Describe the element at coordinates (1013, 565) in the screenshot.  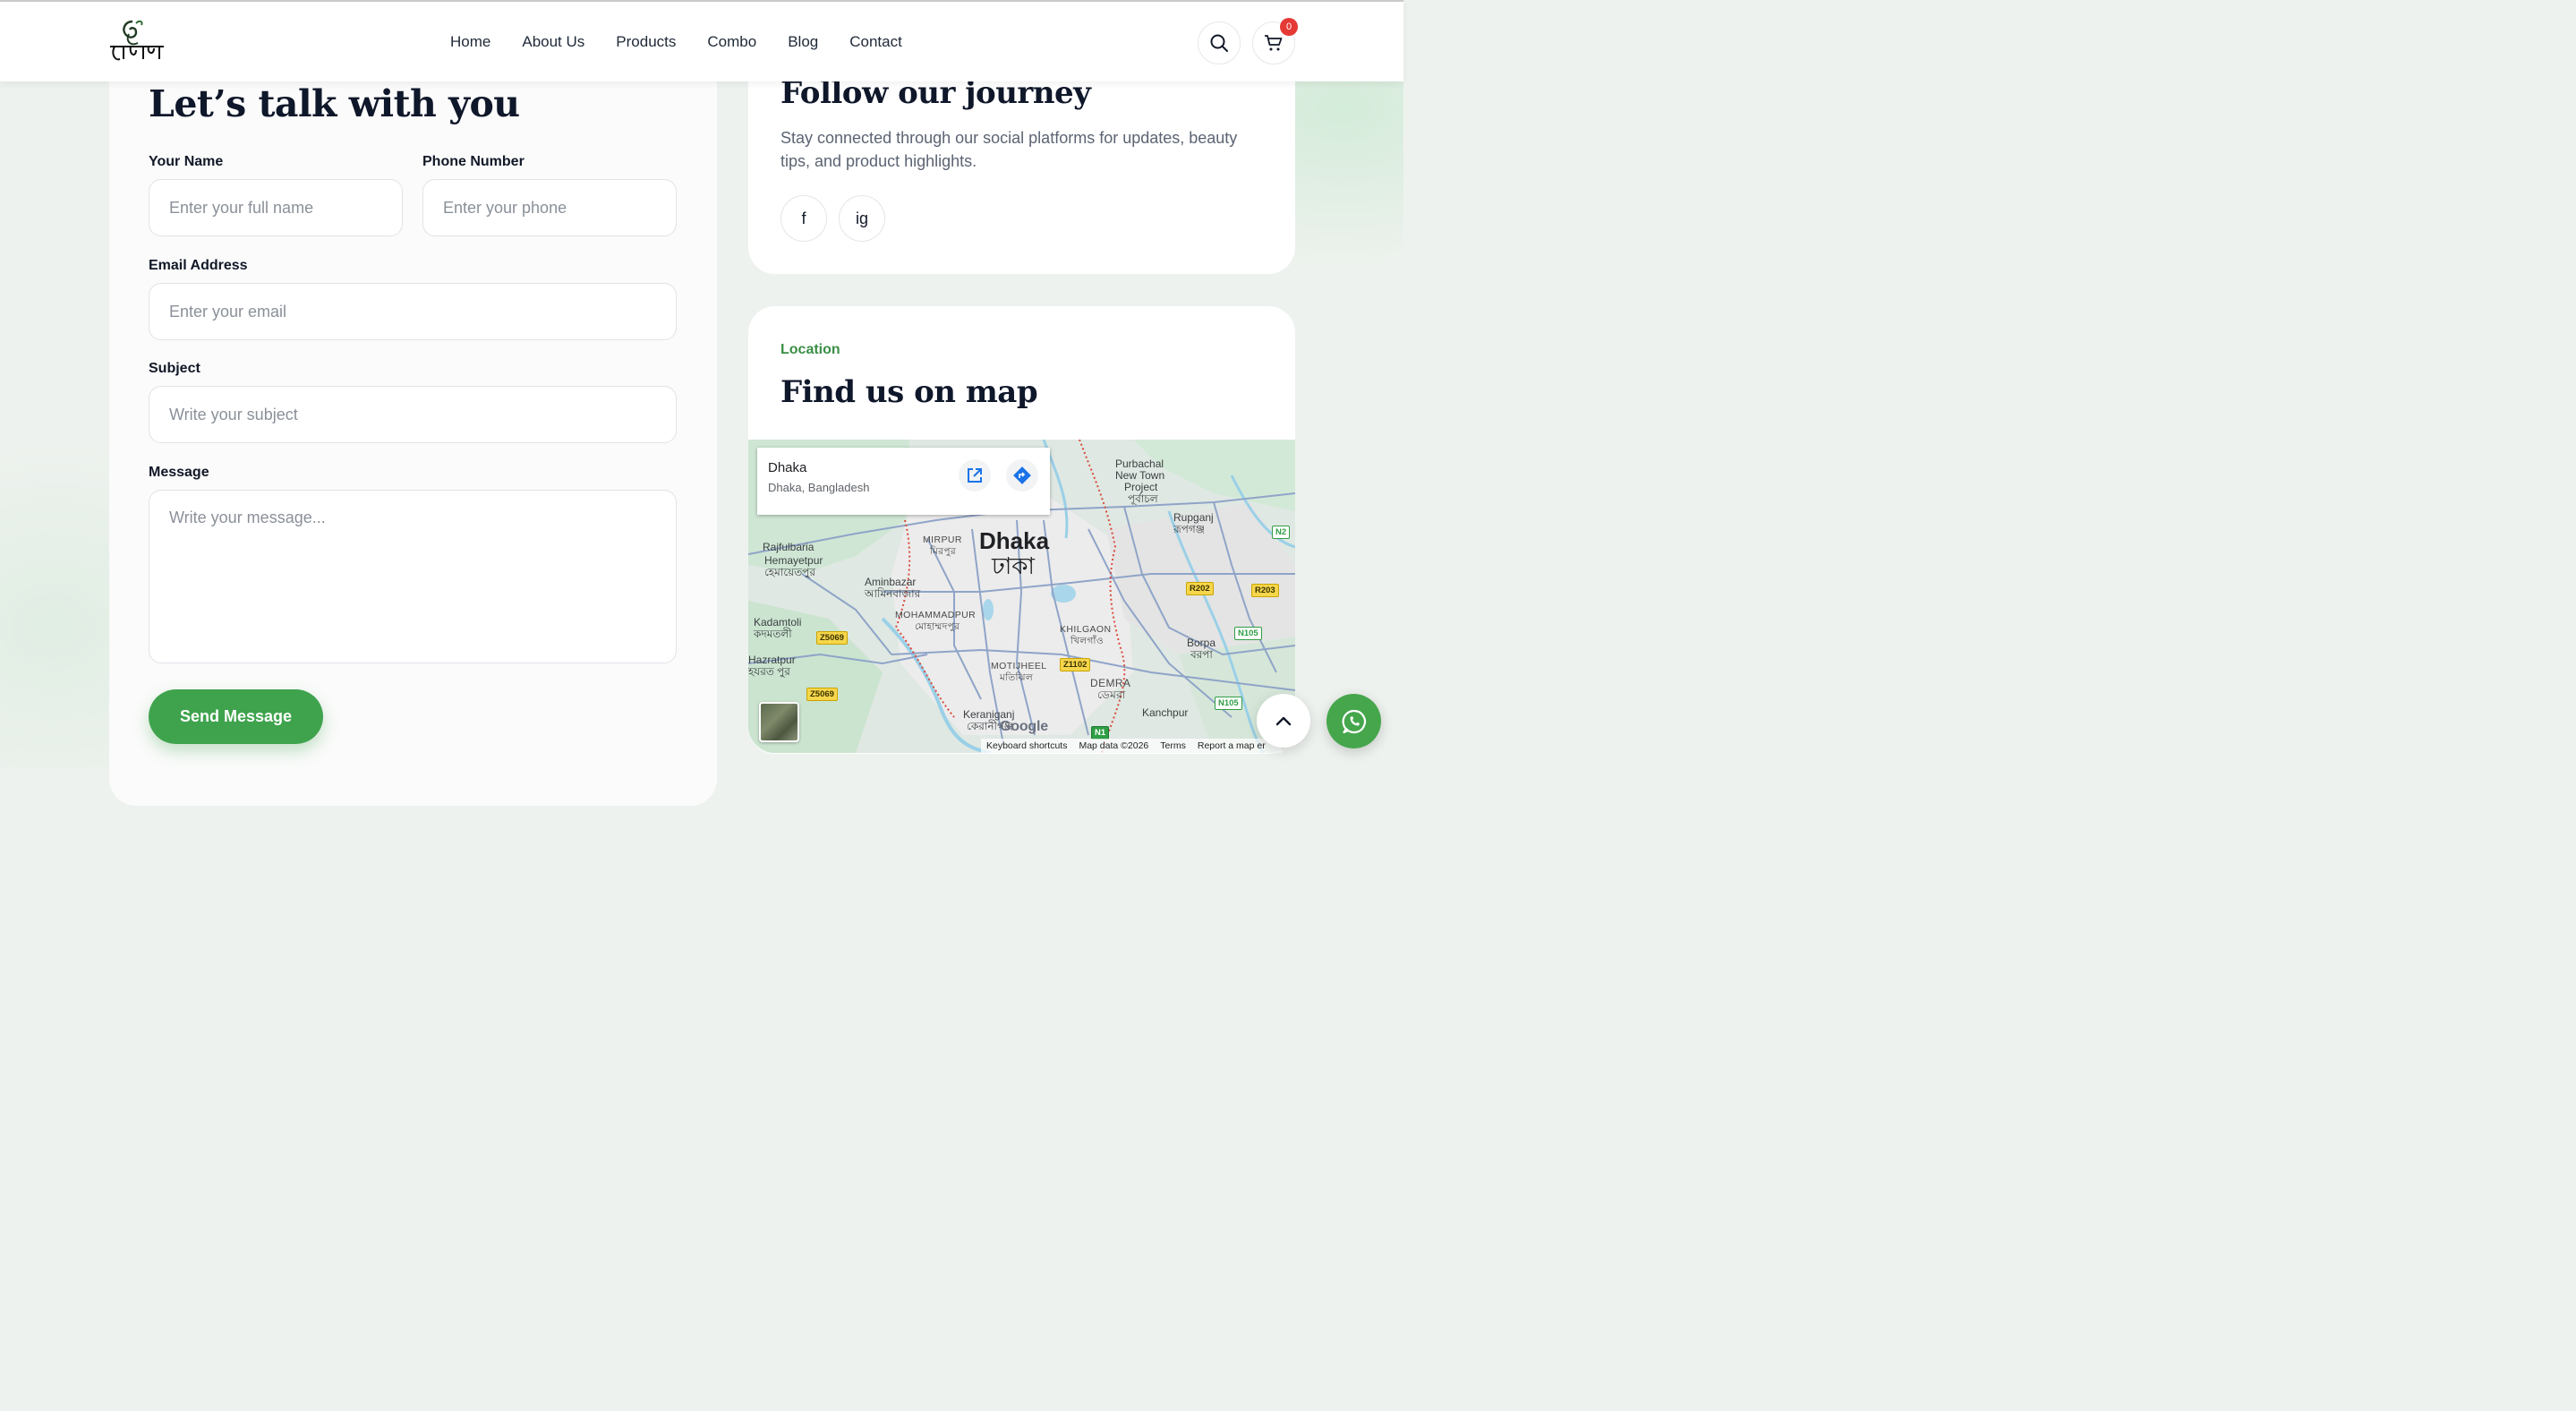
I see `map-label-dhaka-bn: ঢাকা` at that location.